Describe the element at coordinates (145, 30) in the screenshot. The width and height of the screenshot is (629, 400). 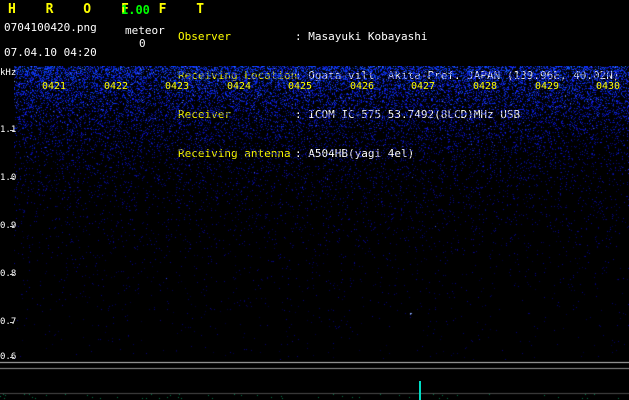
I see `meteor-counter-label: meteor` at that location.